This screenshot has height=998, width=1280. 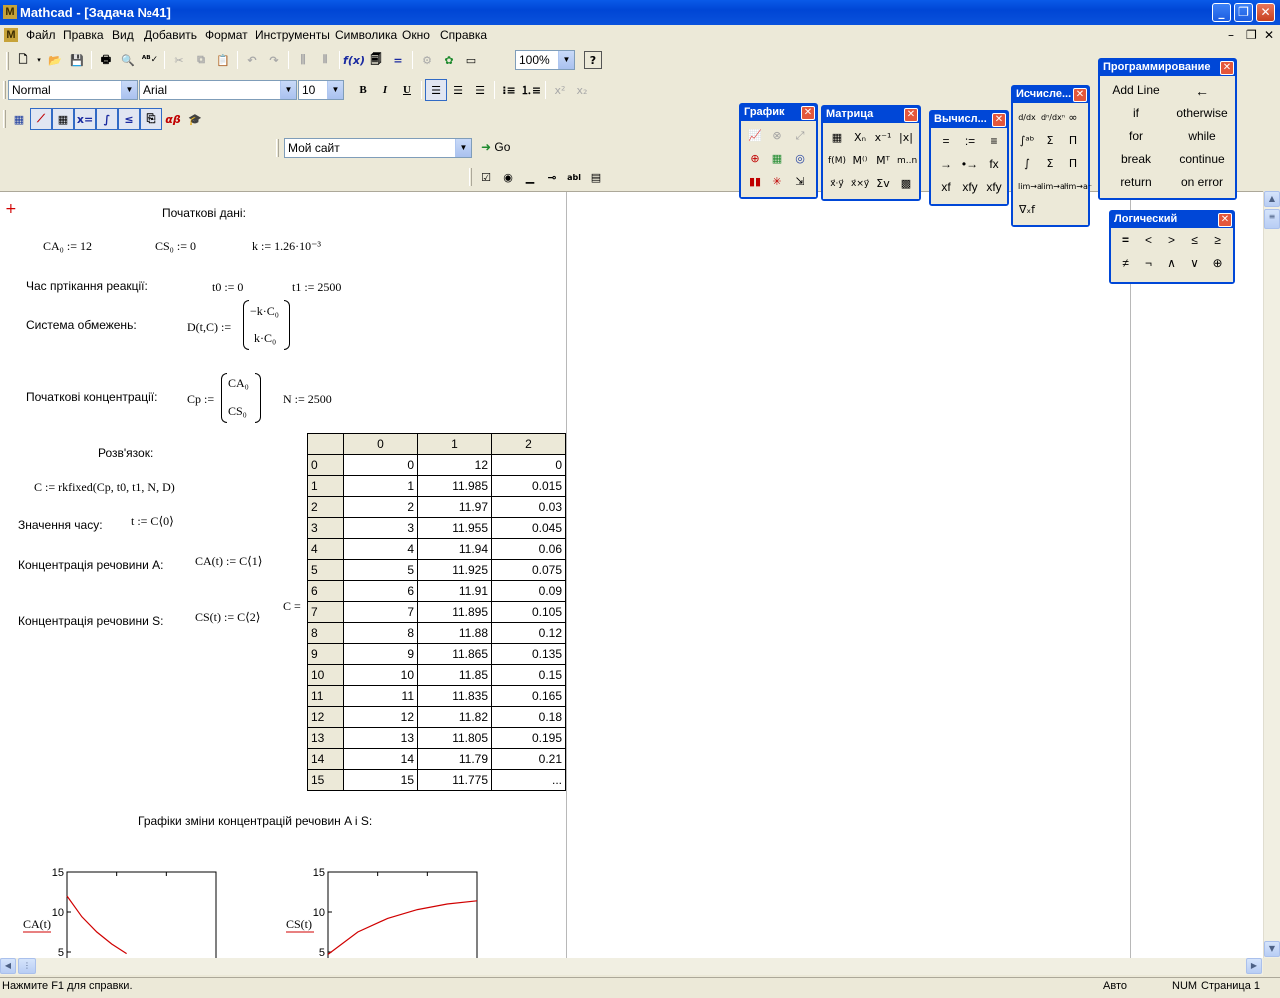 What do you see at coordinates (449, 60) in the screenshot?
I see `resource-center-icon: ✿` at bounding box center [449, 60].